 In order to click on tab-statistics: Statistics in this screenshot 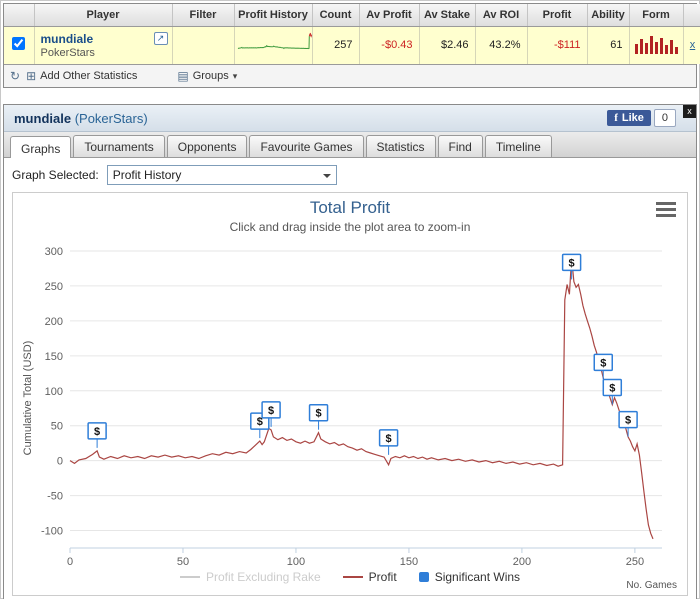, I will do `click(400, 146)`.